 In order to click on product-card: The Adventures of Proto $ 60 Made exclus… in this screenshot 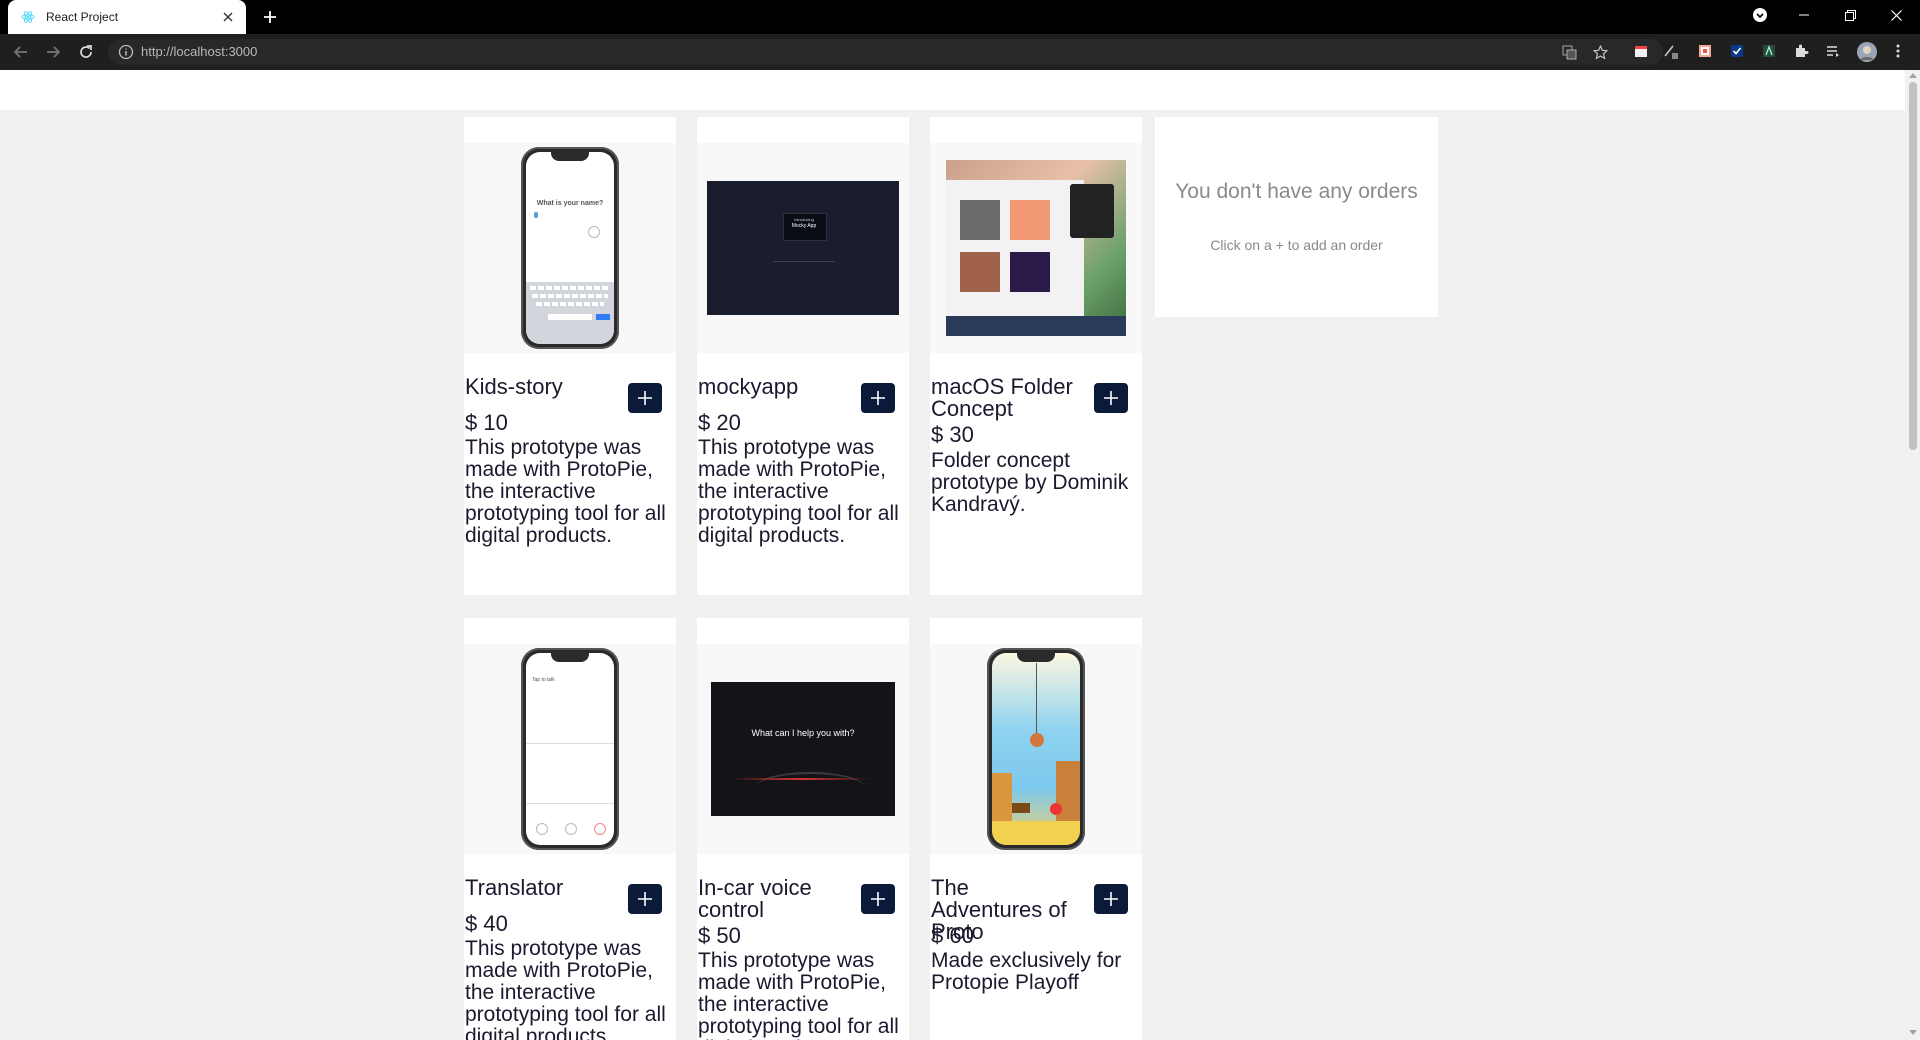, I will do `click(1036, 829)`.